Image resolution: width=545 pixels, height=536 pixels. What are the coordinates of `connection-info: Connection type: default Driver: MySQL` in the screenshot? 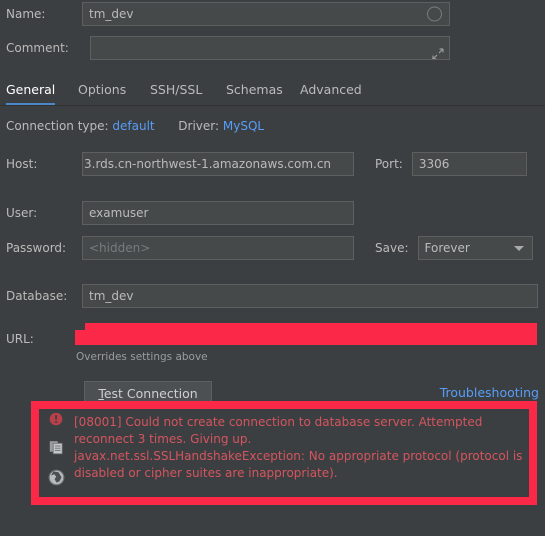 It's located at (135, 126).